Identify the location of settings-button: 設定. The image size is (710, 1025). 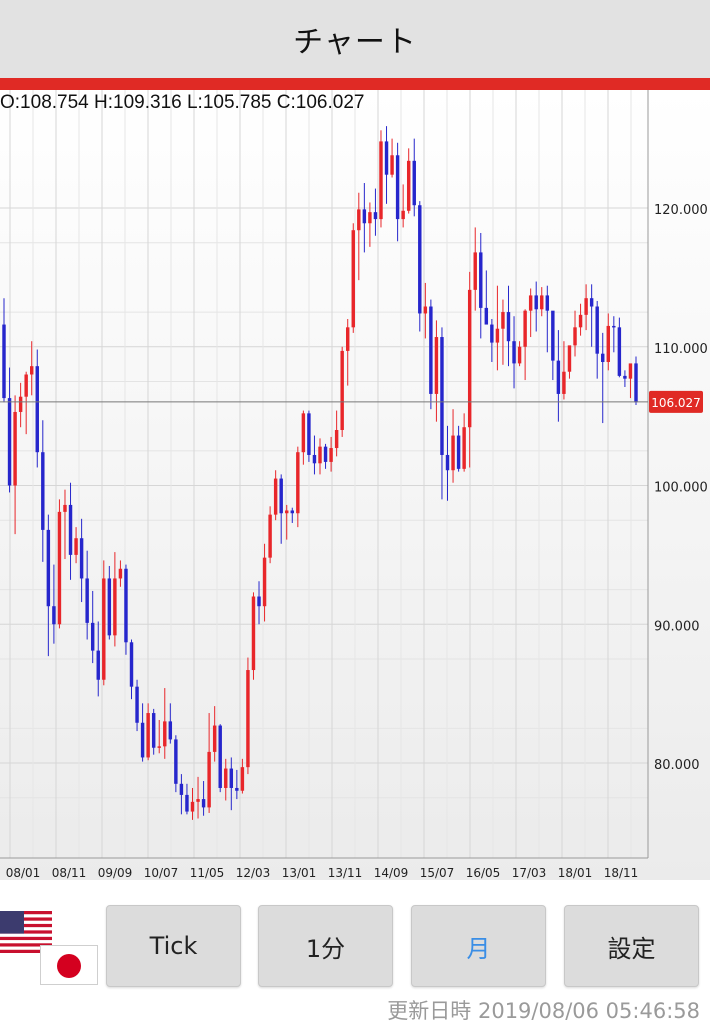
(631, 946).